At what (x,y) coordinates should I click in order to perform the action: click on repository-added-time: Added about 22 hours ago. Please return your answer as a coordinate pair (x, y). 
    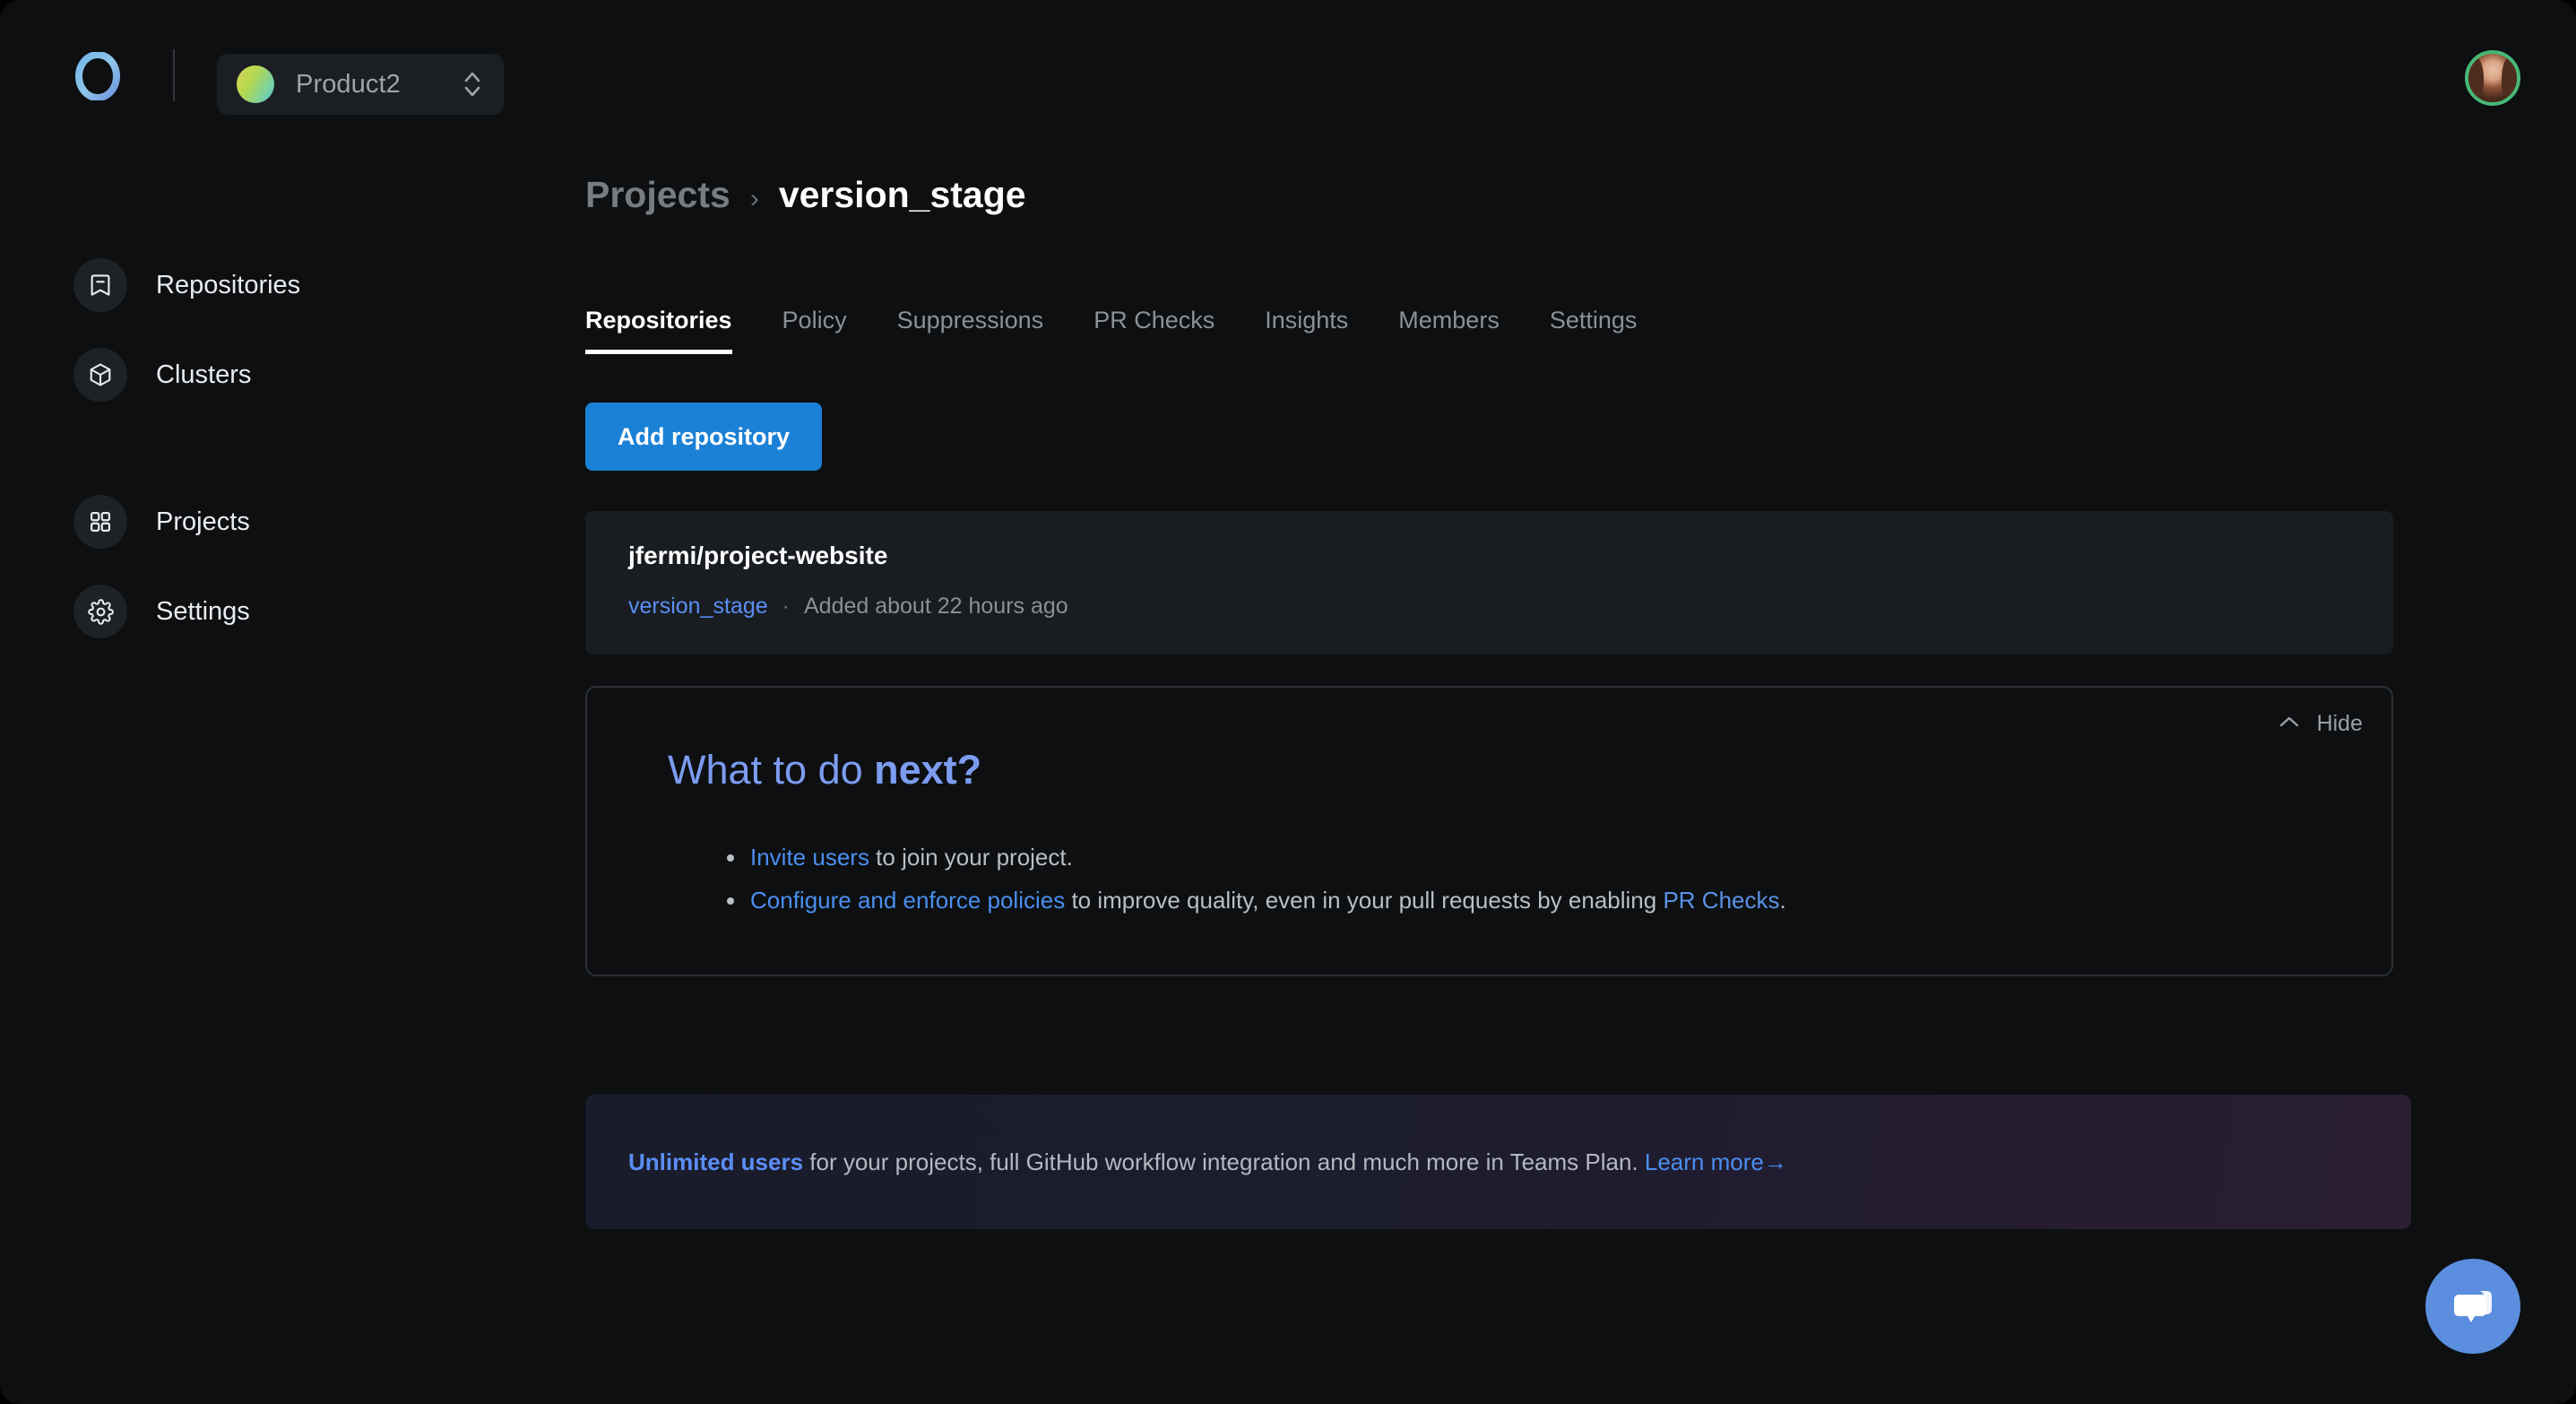
    Looking at the image, I should click on (935, 607).